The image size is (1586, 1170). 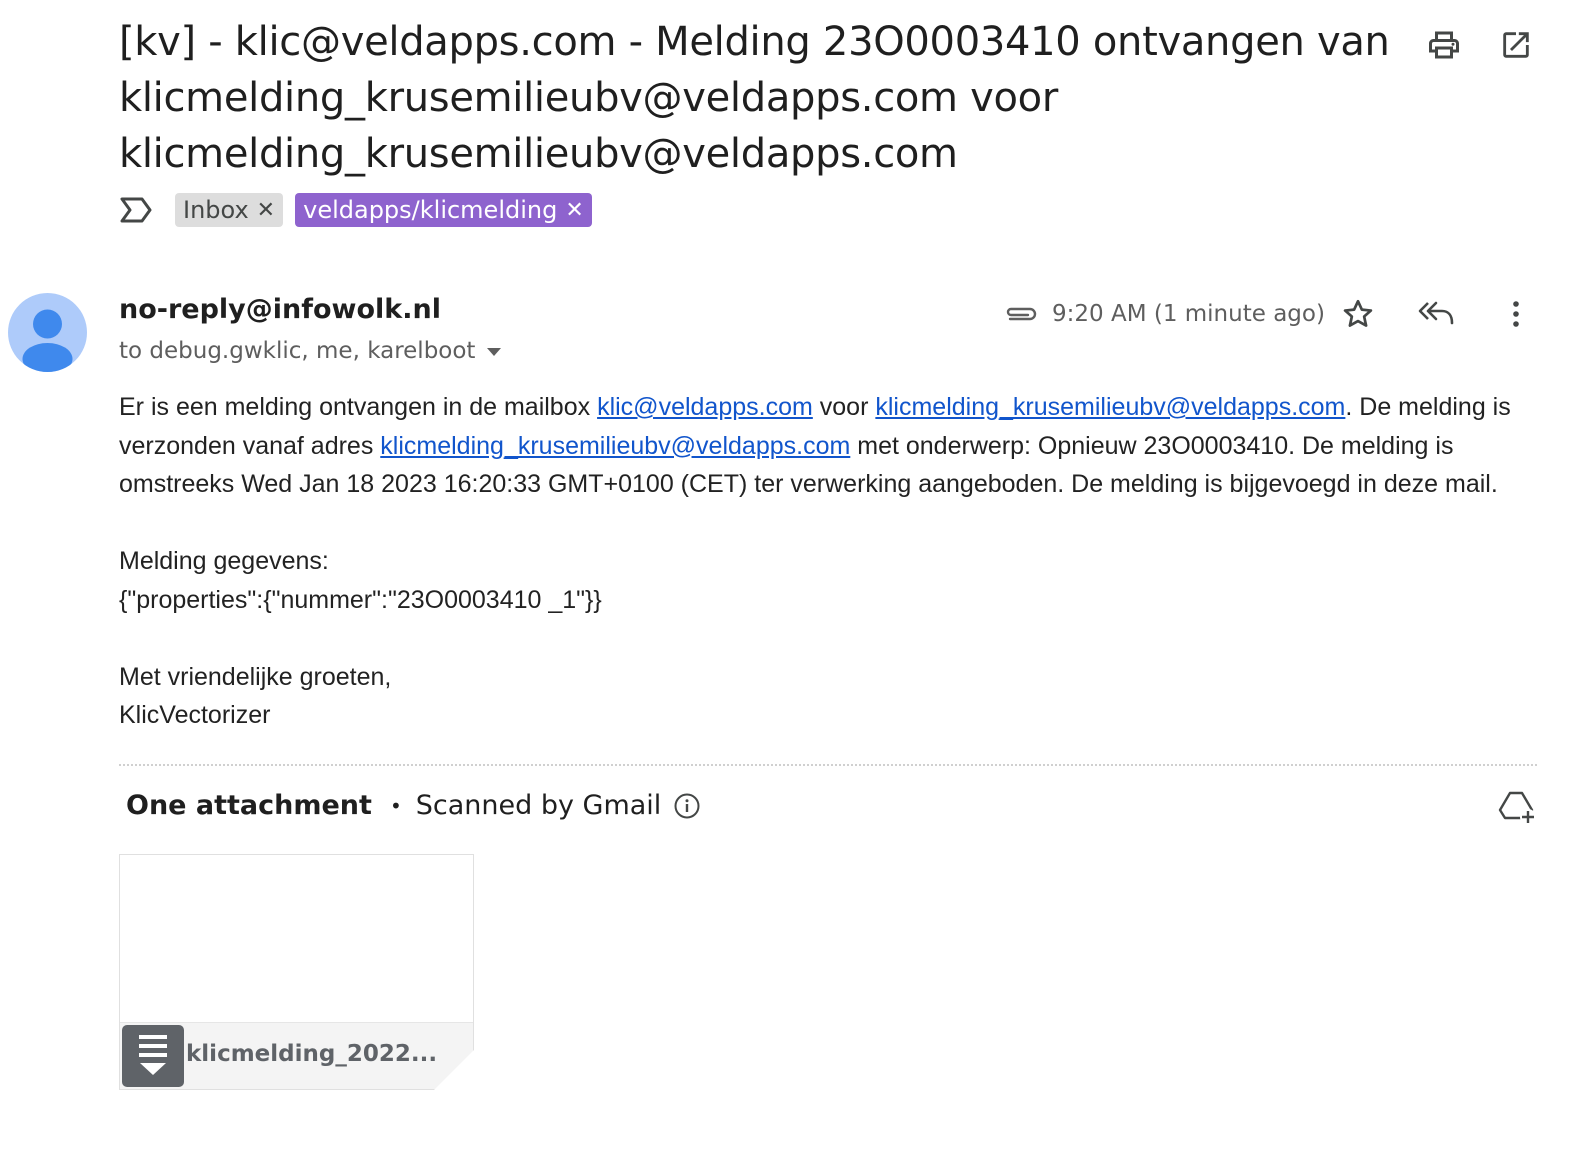 I want to click on body-line: Met vriendelijke groeten,, so click(x=255, y=676).